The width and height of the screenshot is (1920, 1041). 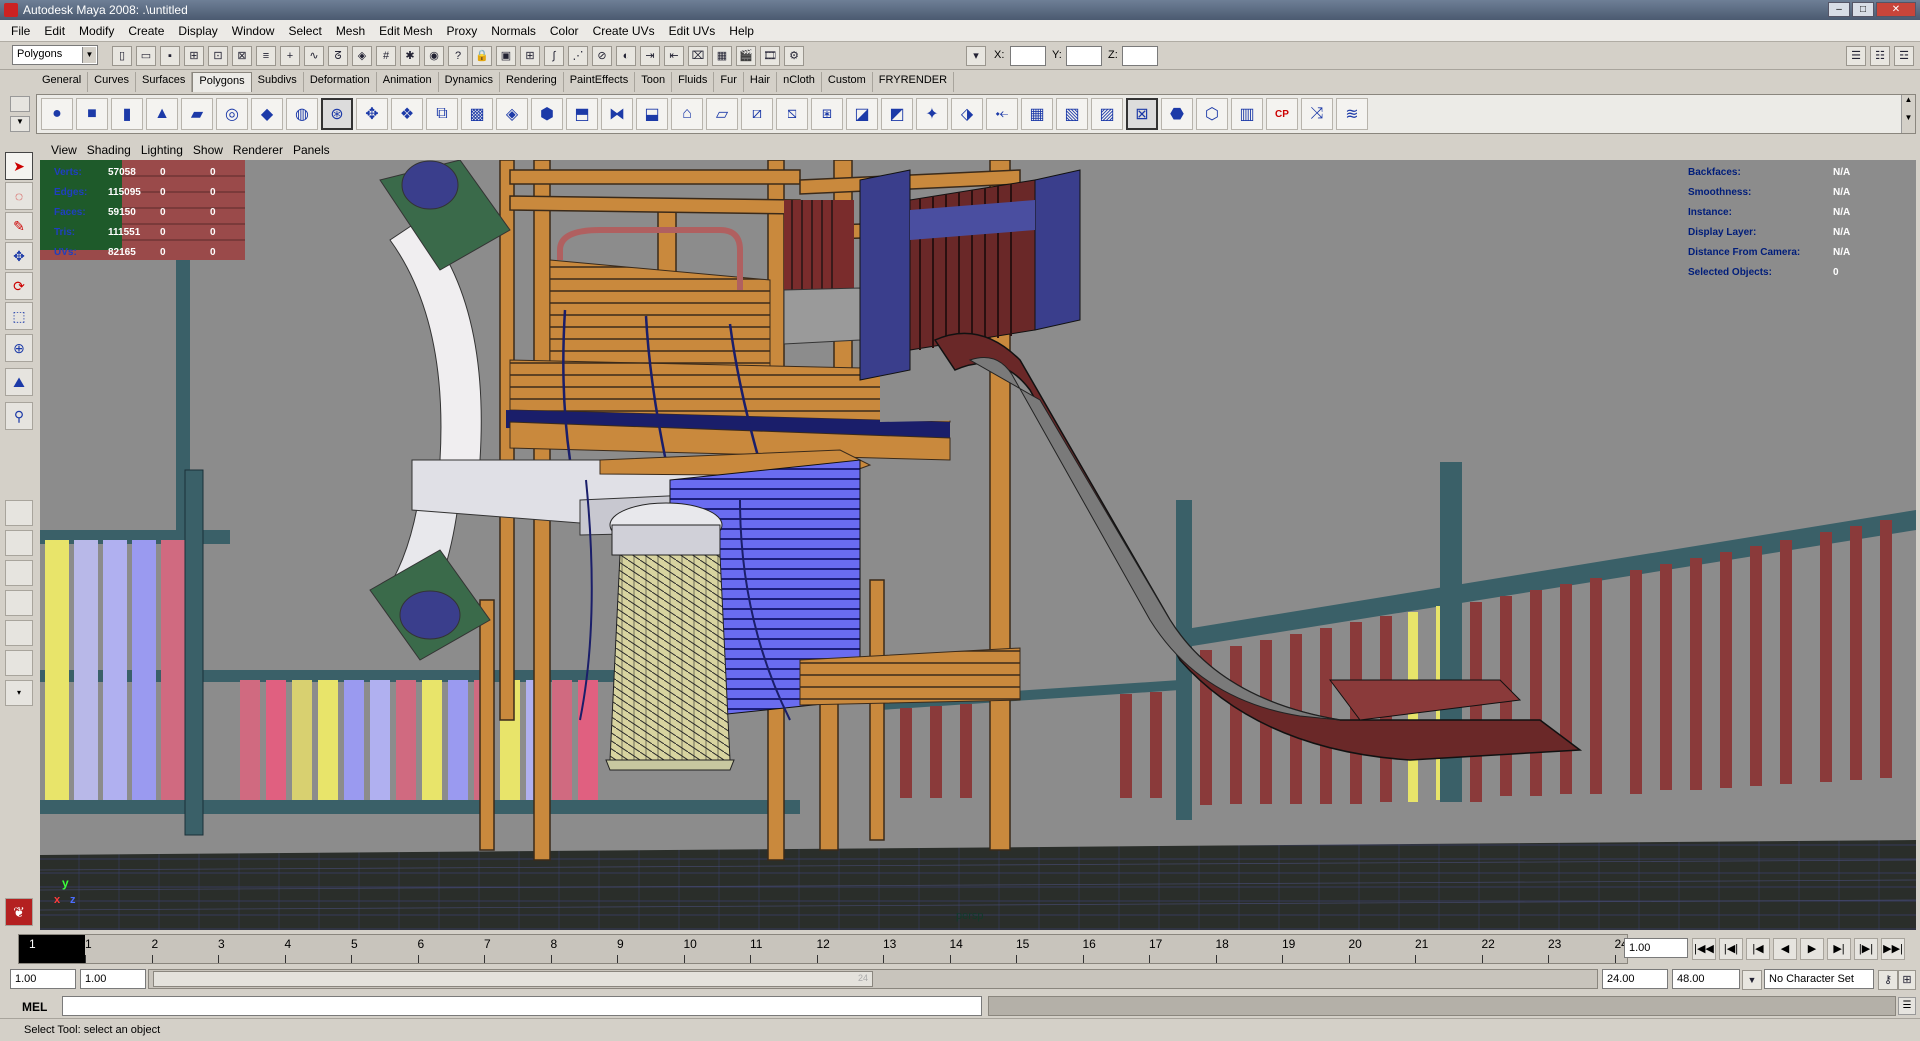 I want to click on panel-menu-lighting: Lighting, so click(x=162, y=150).